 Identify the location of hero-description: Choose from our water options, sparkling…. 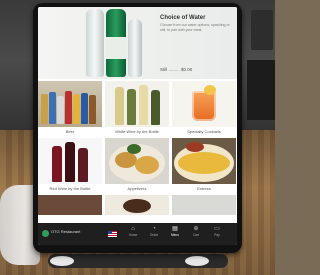
(195, 27).